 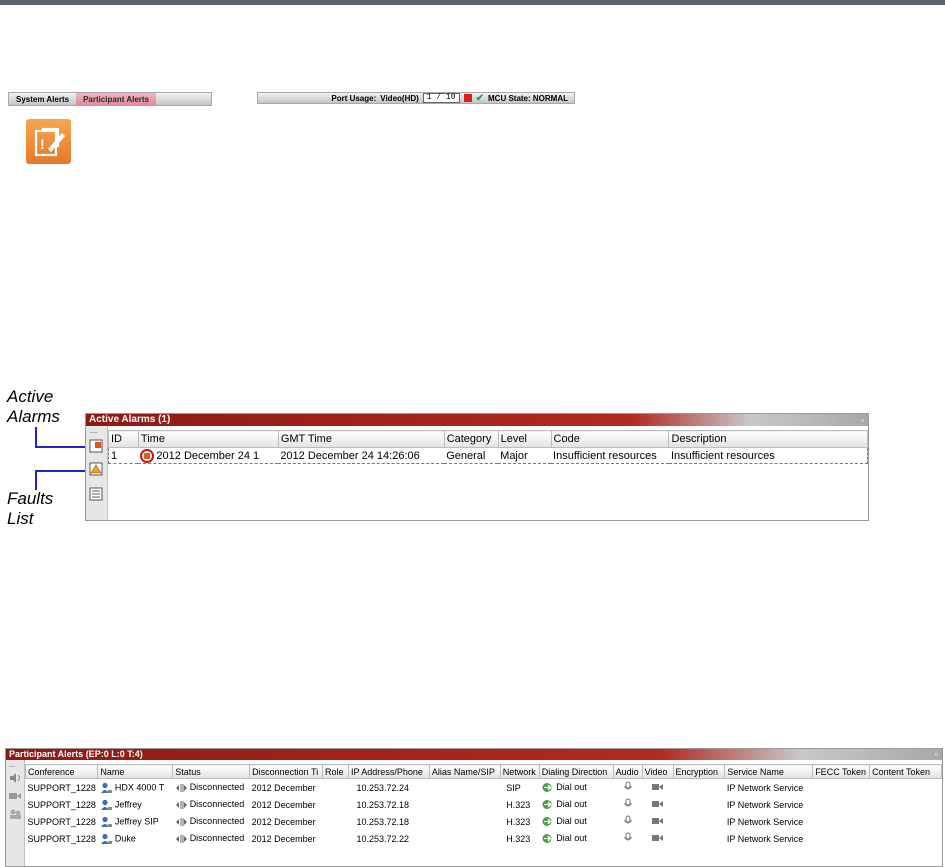 I want to click on col-conference: Conference, so click(x=61, y=771).